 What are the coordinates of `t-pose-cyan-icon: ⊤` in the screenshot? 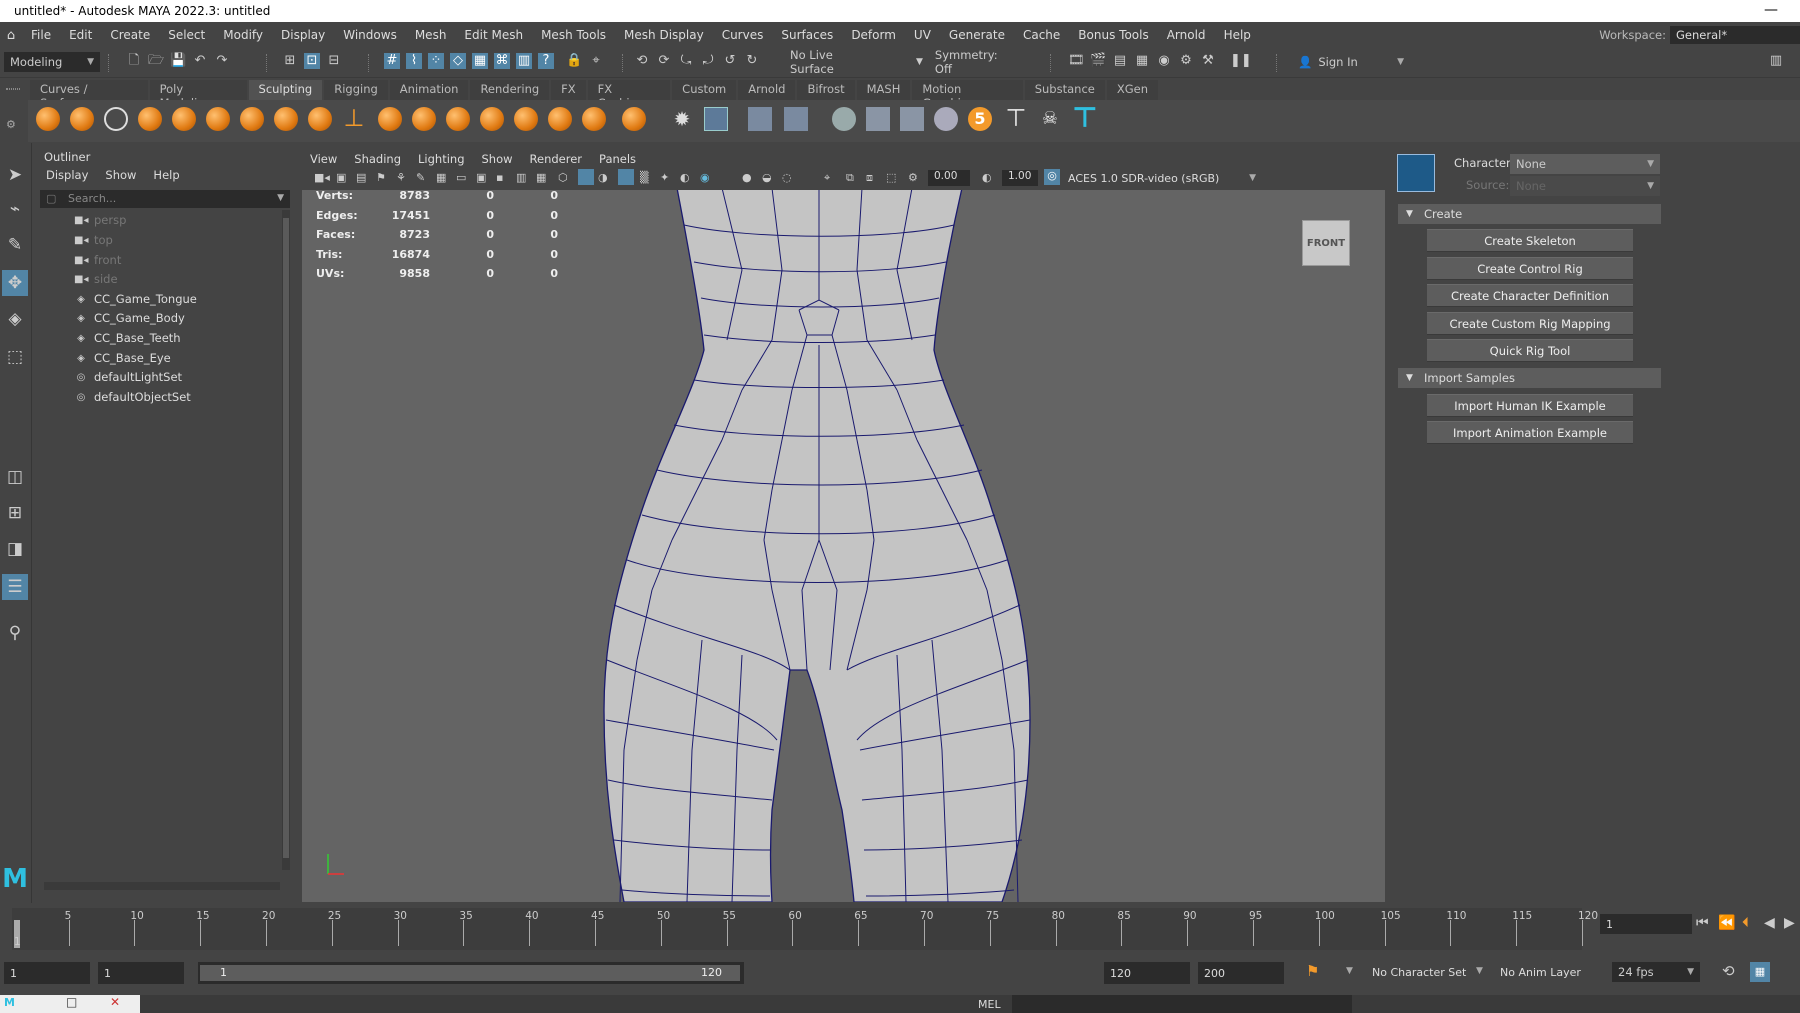 It's located at (1085, 118).